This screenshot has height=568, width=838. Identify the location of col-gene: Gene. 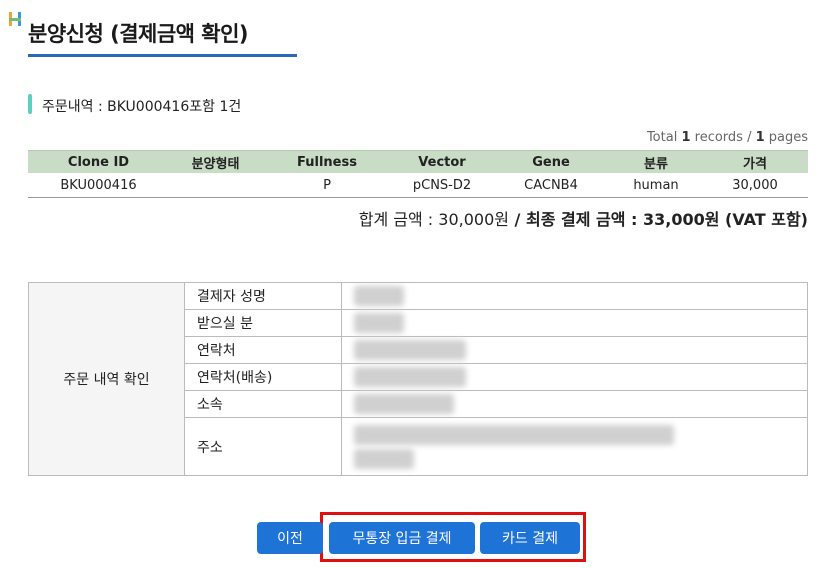
(551, 161).